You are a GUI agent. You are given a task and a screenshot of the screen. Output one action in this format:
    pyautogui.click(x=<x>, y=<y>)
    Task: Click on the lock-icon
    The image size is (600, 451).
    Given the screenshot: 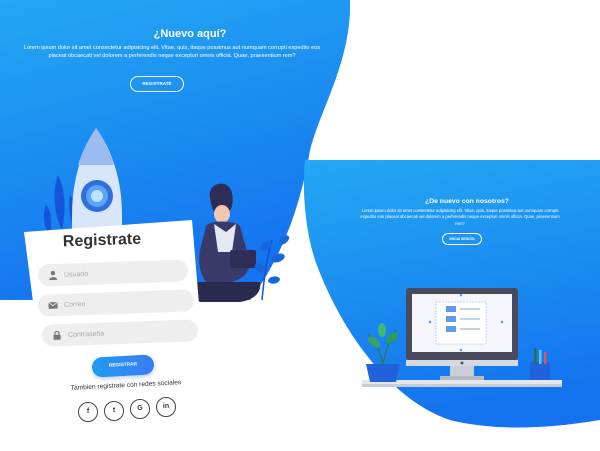 What is the action you would take?
    pyautogui.click(x=57, y=335)
    